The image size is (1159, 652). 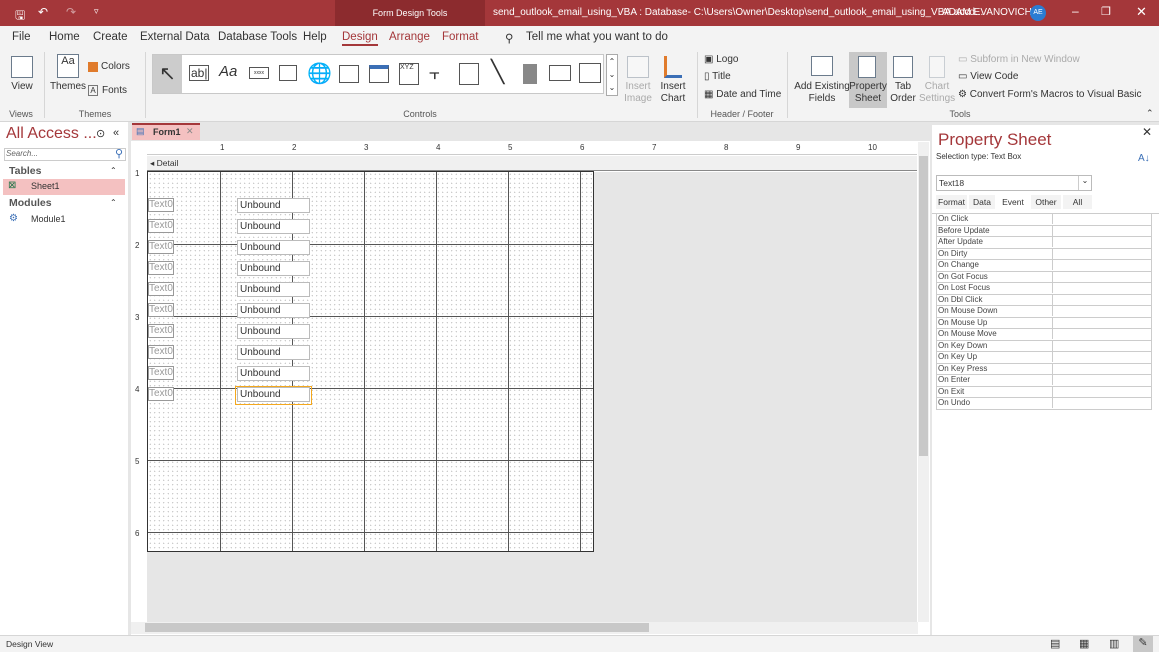 What do you see at coordinates (1114, 643) in the screenshot?
I see `layout-view-icon: ▥` at bounding box center [1114, 643].